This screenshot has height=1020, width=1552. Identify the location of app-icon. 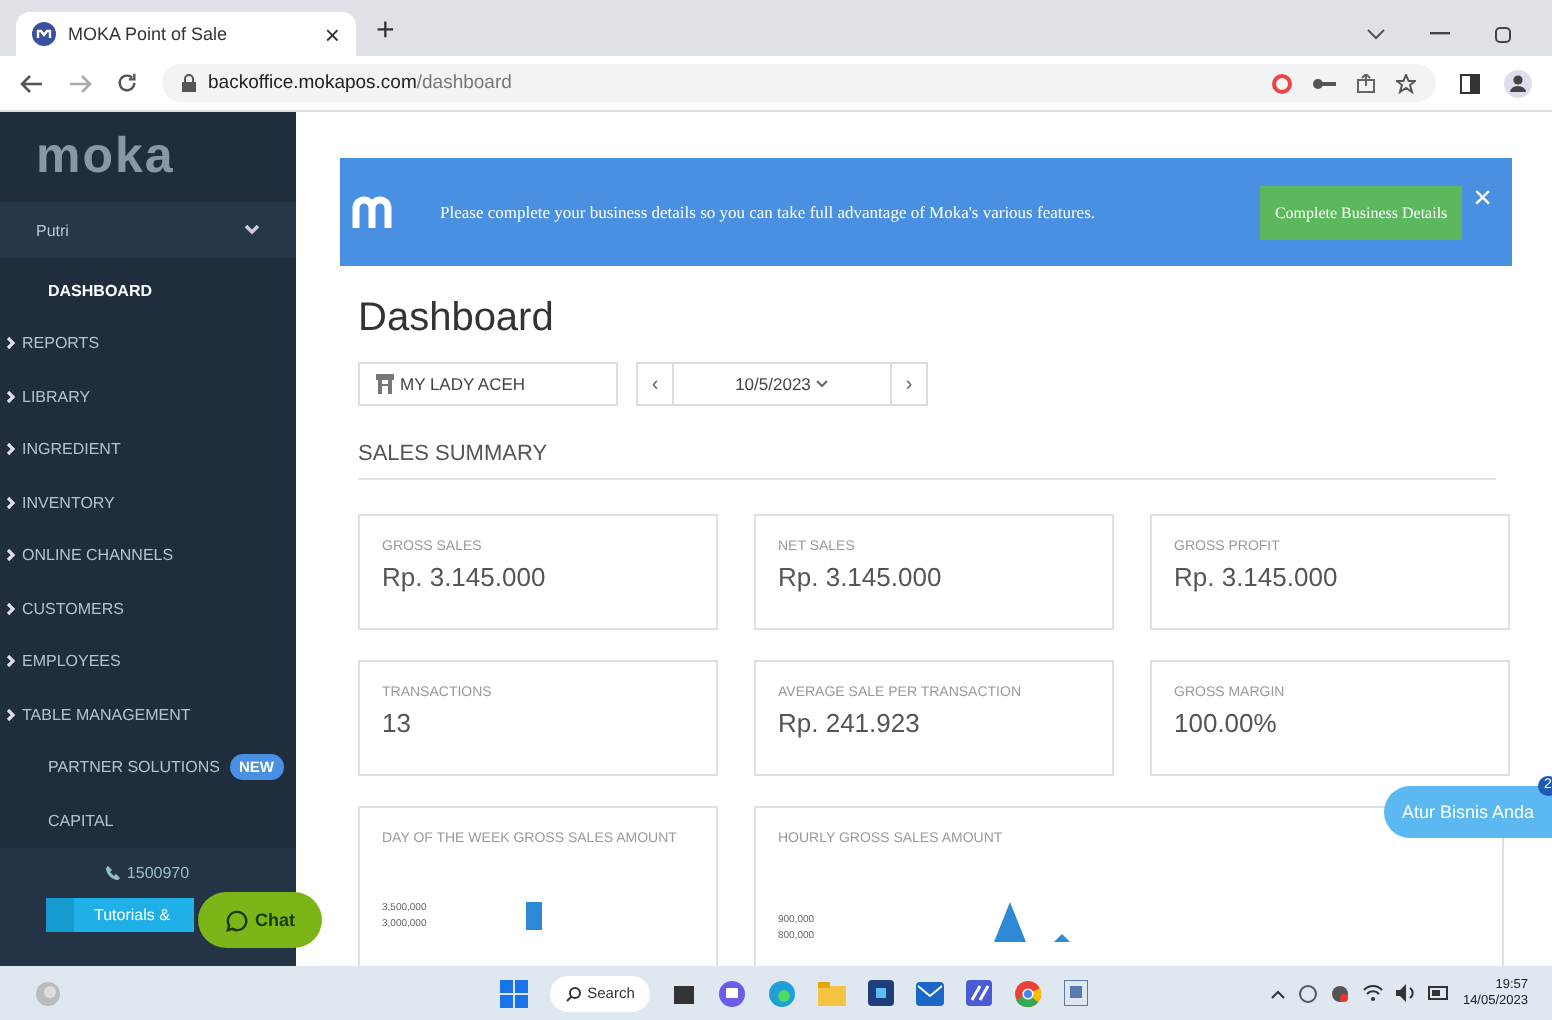
(979, 993).